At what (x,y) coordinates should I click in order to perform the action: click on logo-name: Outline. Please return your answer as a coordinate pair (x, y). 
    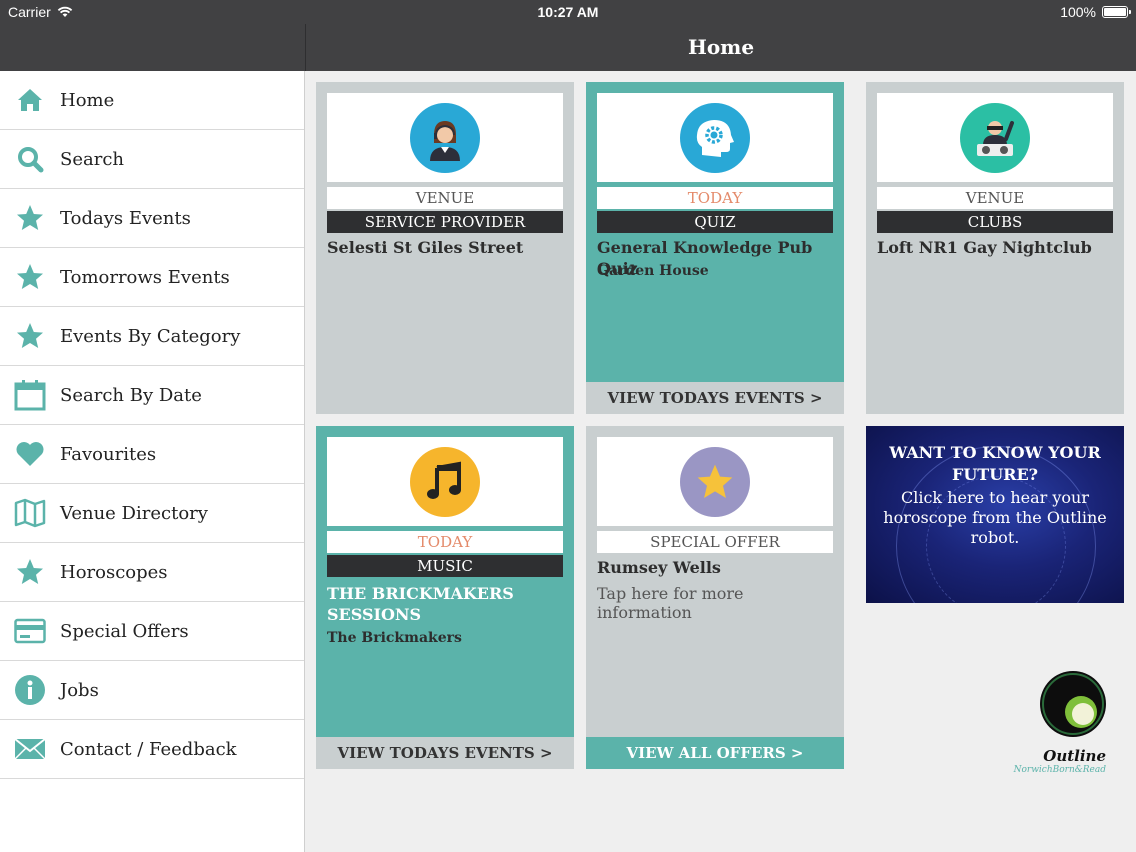
    Looking at the image, I should click on (1074, 756).